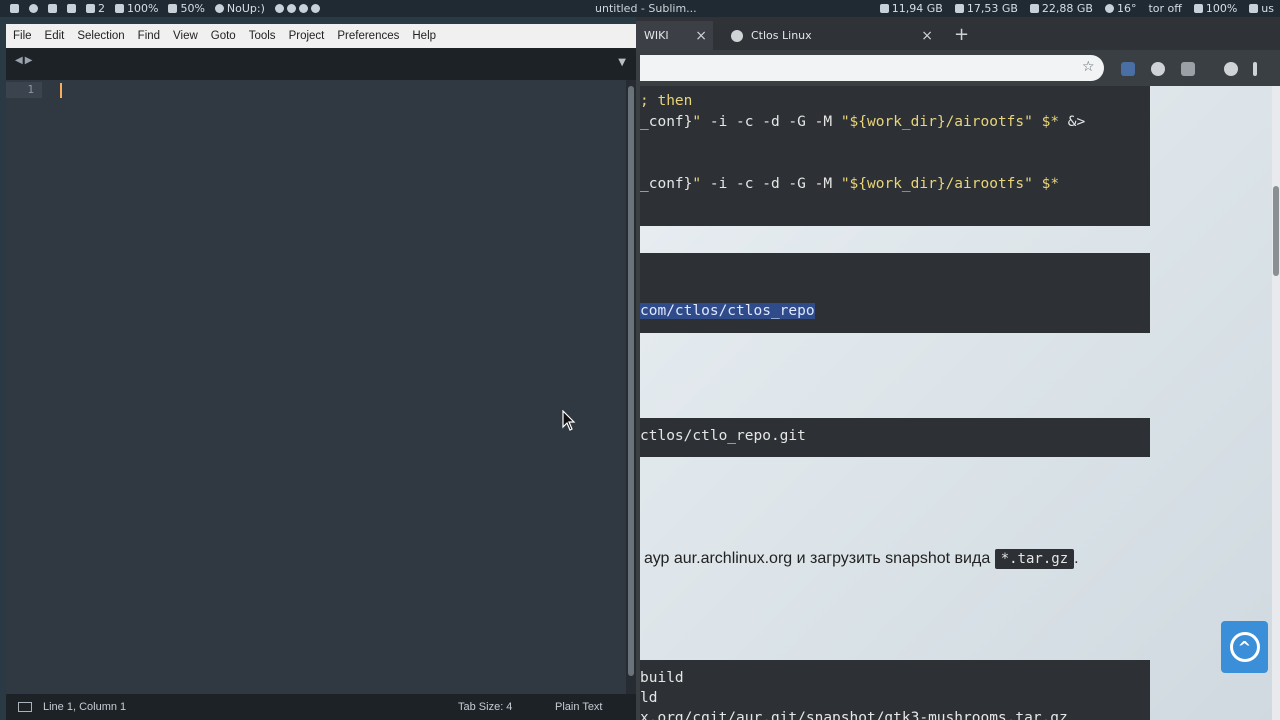  I want to click on refresh-icon, so click(219, 8).